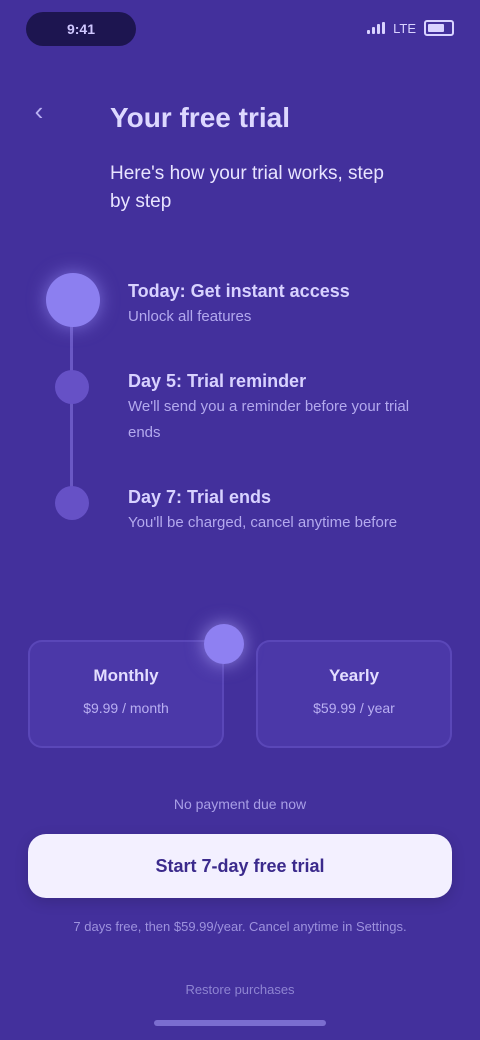 This screenshot has width=480, height=1040. I want to click on chevron-left-icon: ‹, so click(39, 110).